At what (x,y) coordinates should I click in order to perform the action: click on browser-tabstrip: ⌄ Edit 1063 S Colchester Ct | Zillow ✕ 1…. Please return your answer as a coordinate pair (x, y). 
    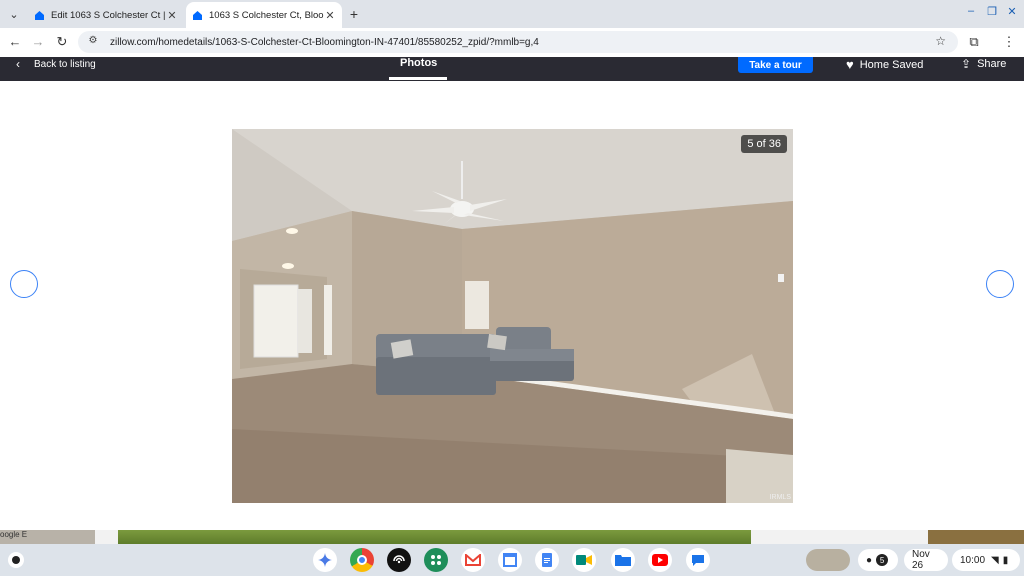
    Looking at the image, I should click on (512, 14).